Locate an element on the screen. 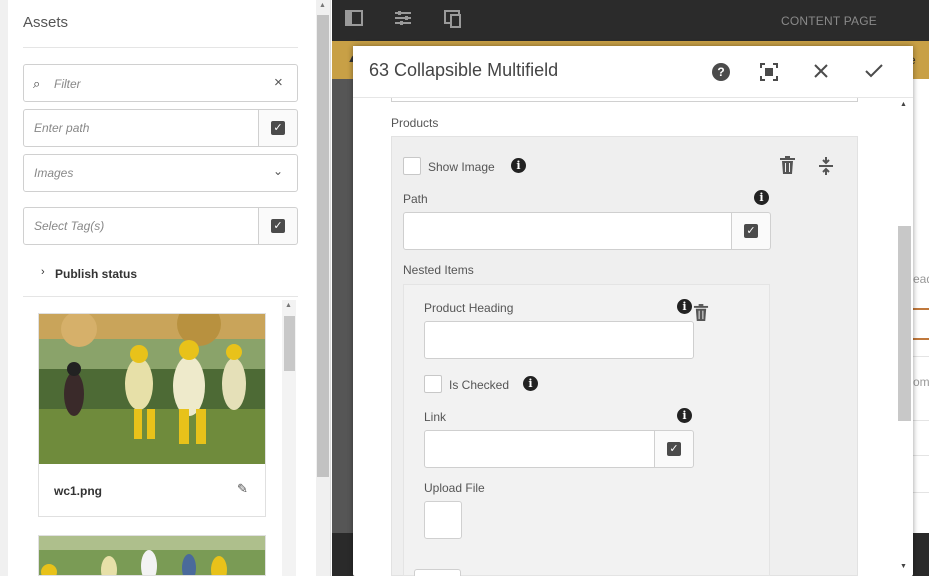  dialog-title: 63 Collapsible Multifield is located at coordinates (464, 70).